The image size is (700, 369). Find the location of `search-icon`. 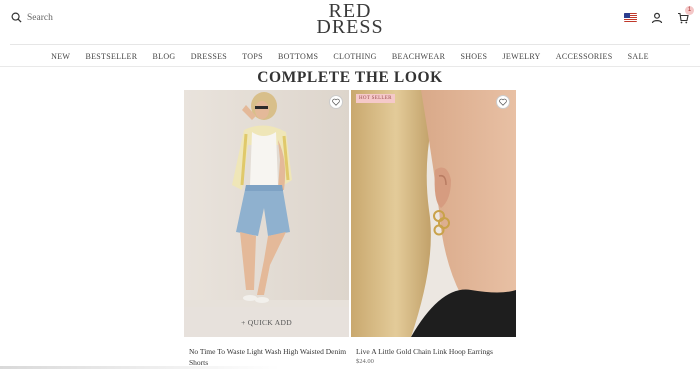

search-icon is located at coordinates (16, 17).